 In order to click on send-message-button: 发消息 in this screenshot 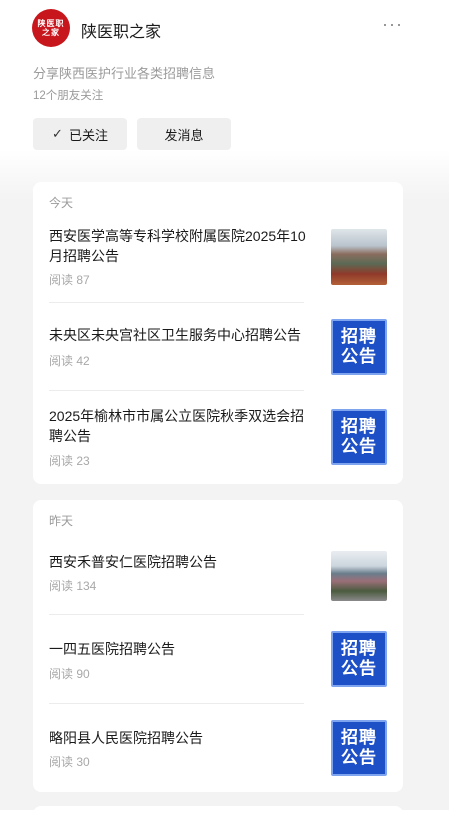, I will do `click(184, 134)`.